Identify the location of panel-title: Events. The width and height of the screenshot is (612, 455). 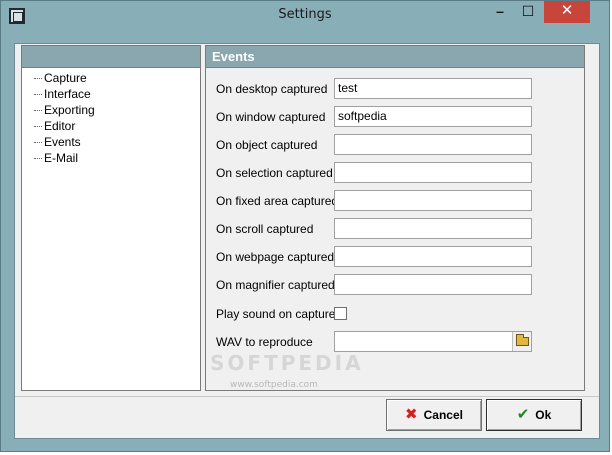
(395, 57).